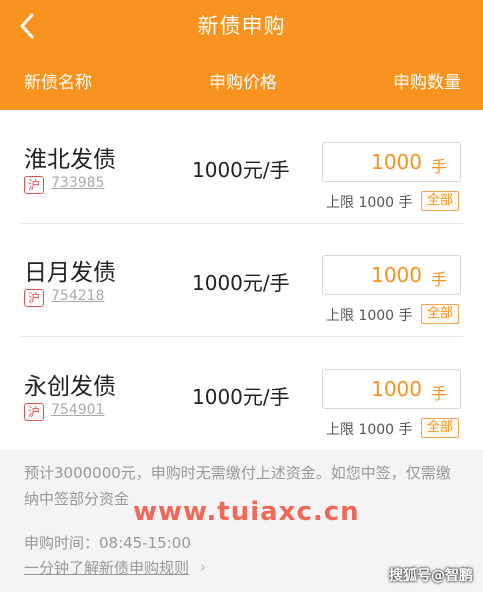 This screenshot has height=592, width=483. What do you see at coordinates (243, 83) in the screenshot?
I see `column-header-price: 申购价格` at bounding box center [243, 83].